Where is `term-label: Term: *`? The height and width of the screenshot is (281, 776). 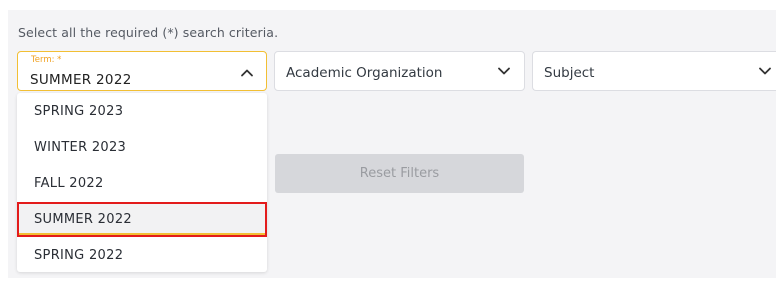 term-label: Term: * is located at coordinates (46, 60).